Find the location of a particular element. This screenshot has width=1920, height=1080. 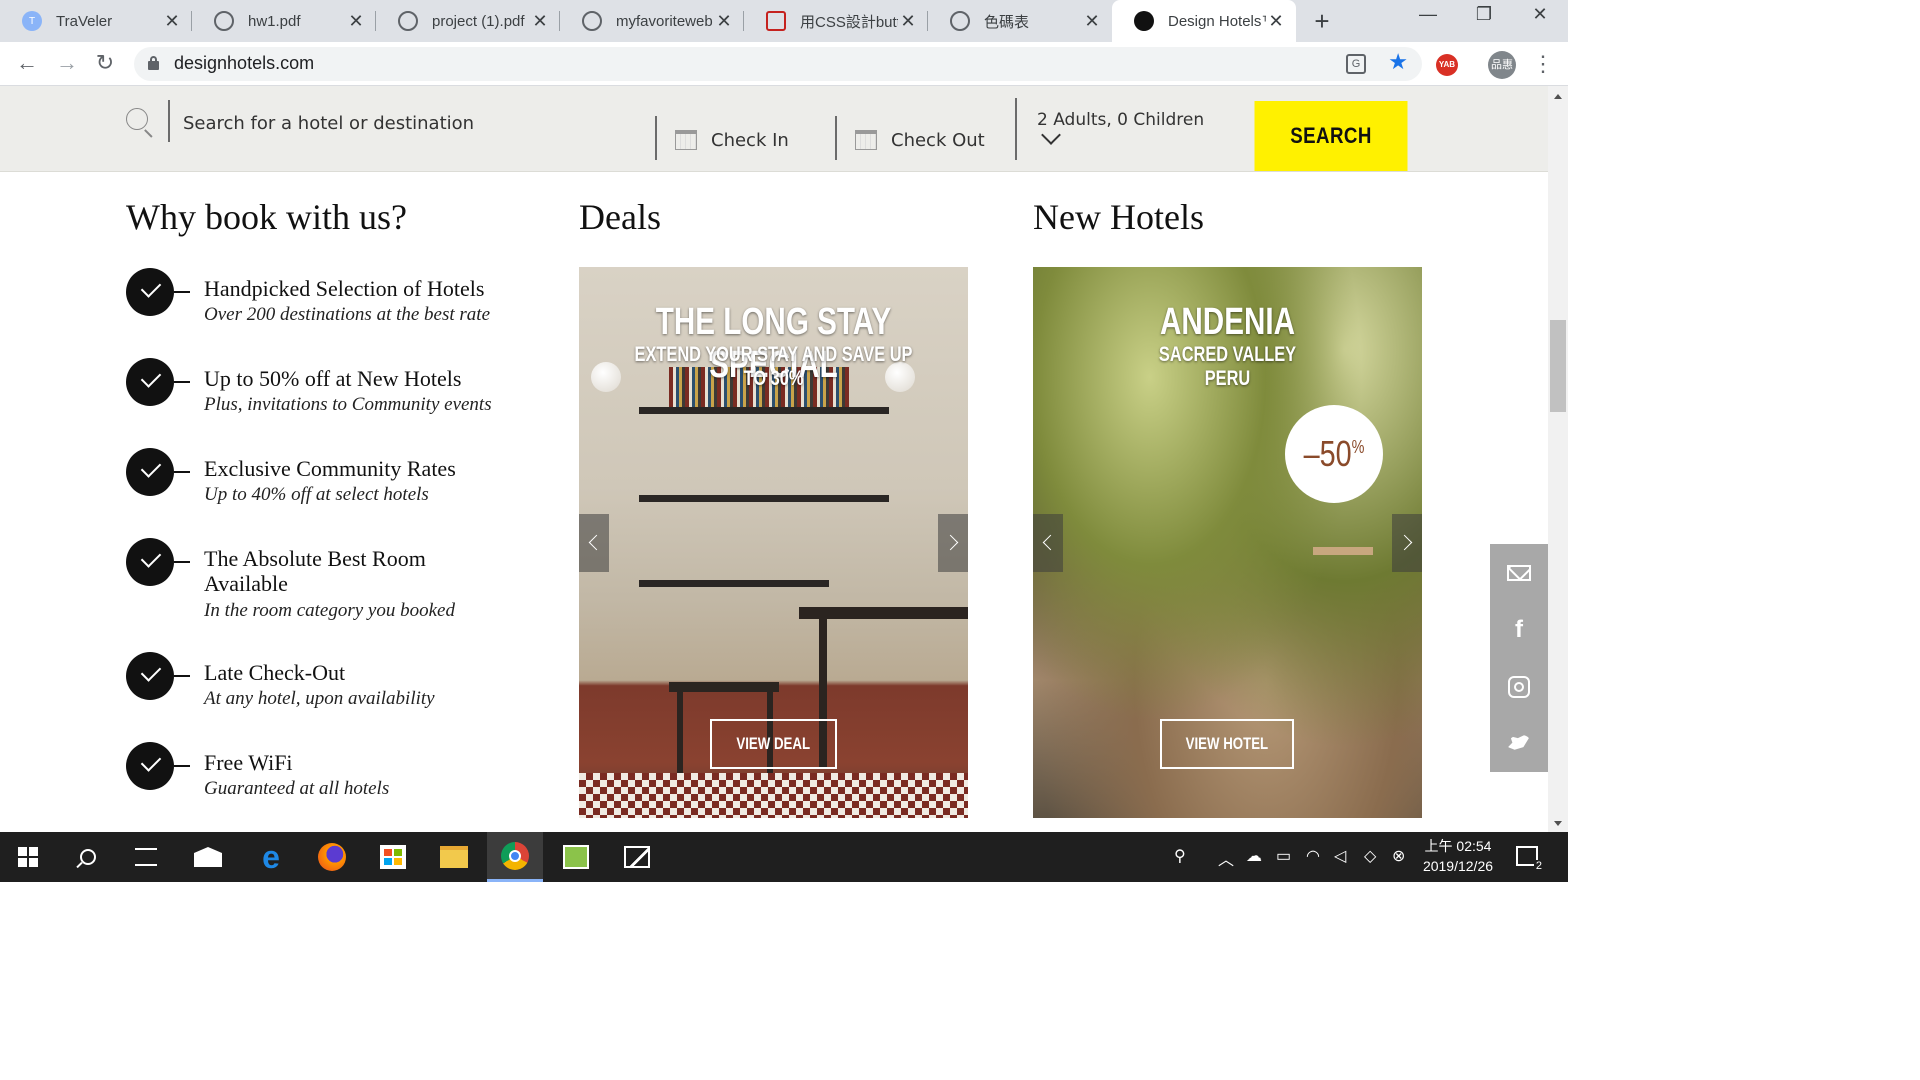

mail-app-icon is located at coordinates (208, 857).